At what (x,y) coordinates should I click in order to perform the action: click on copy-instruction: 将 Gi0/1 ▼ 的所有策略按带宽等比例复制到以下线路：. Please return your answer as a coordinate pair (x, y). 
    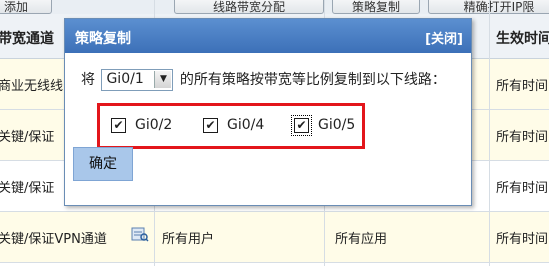
    Looking at the image, I should click on (263, 80).